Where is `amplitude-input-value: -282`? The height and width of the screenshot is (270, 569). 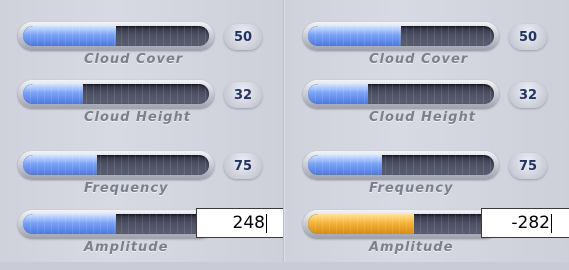 amplitude-input-value: -282 is located at coordinates (530, 223).